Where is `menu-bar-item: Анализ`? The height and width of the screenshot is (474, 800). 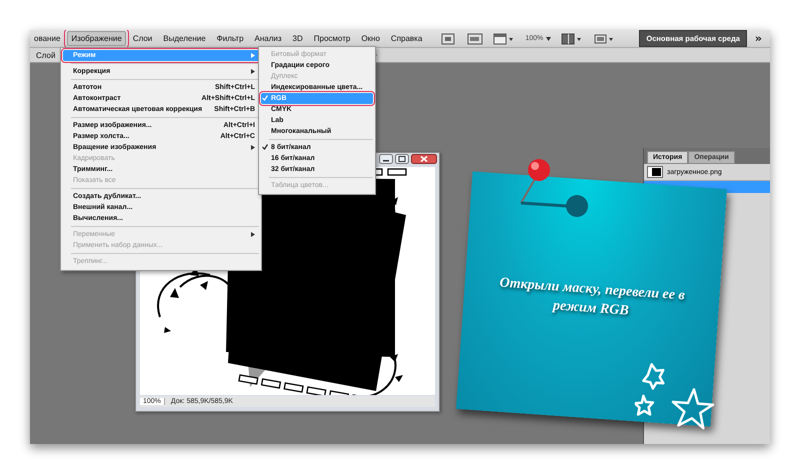 menu-bar-item: Анализ is located at coordinates (268, 38).